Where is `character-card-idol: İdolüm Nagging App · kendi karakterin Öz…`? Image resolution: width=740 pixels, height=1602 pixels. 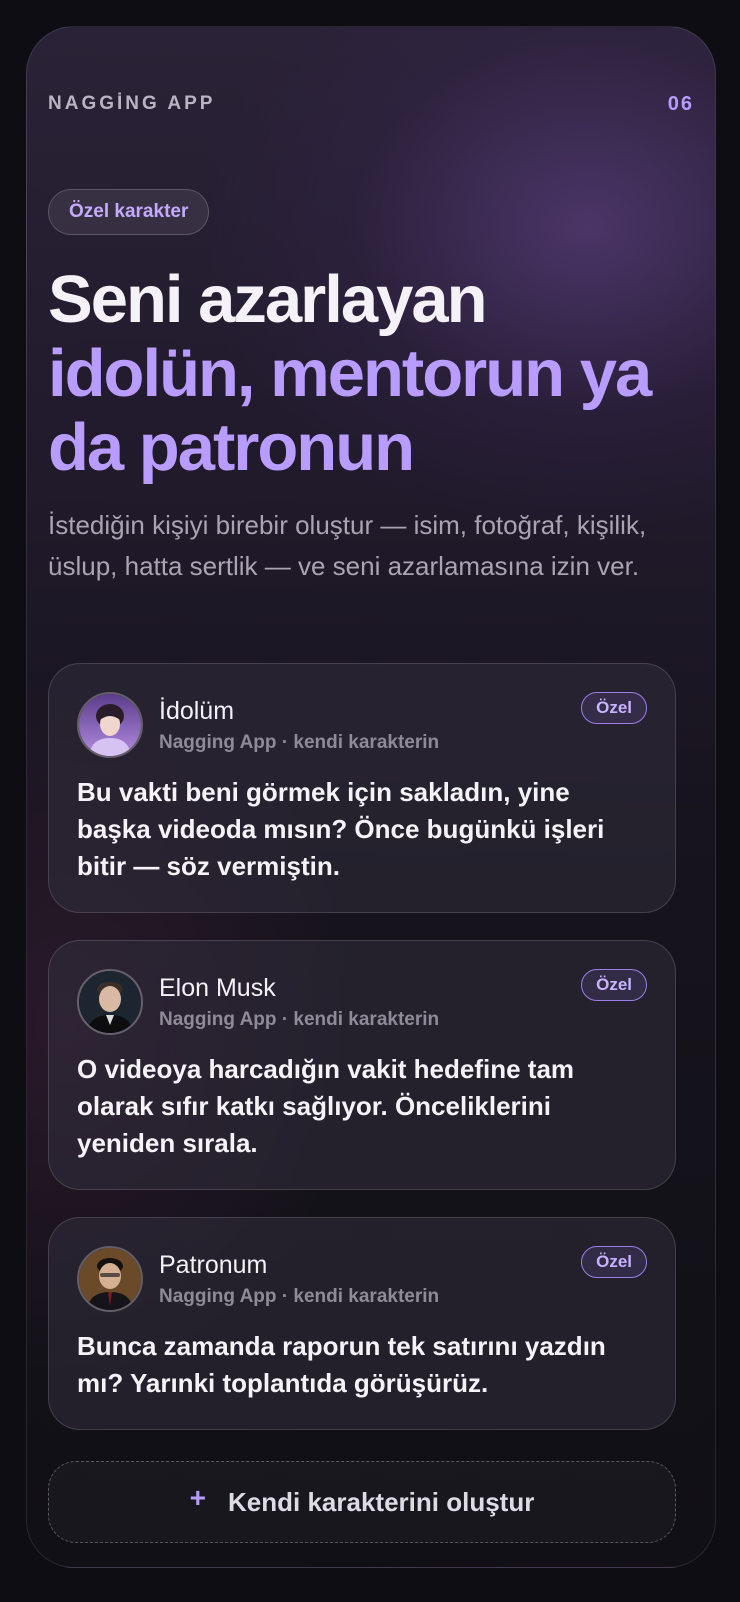 character-card-idol: İdolüm Nagging App · kendi karakterin Öz… is located at coordinates (362, 788).